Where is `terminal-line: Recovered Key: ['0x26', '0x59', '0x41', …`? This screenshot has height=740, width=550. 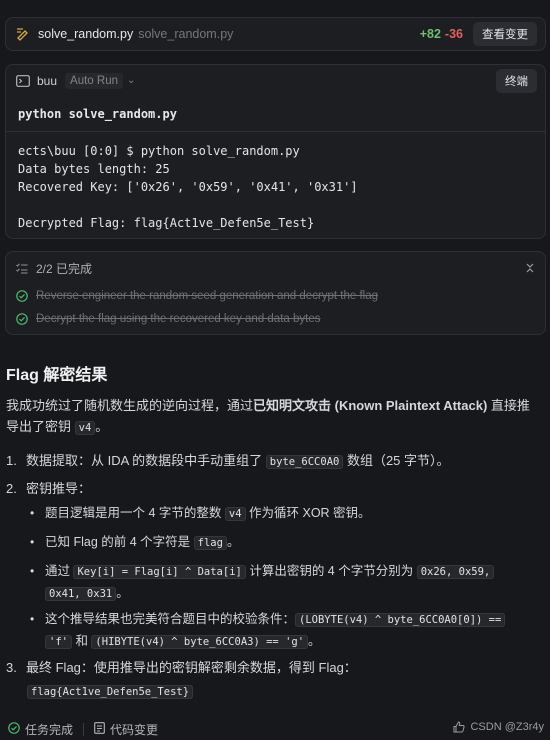
terminal-line: Recovered Key: ['0x26', '0x59', '0x41', … is located at coordinates (188, 187).